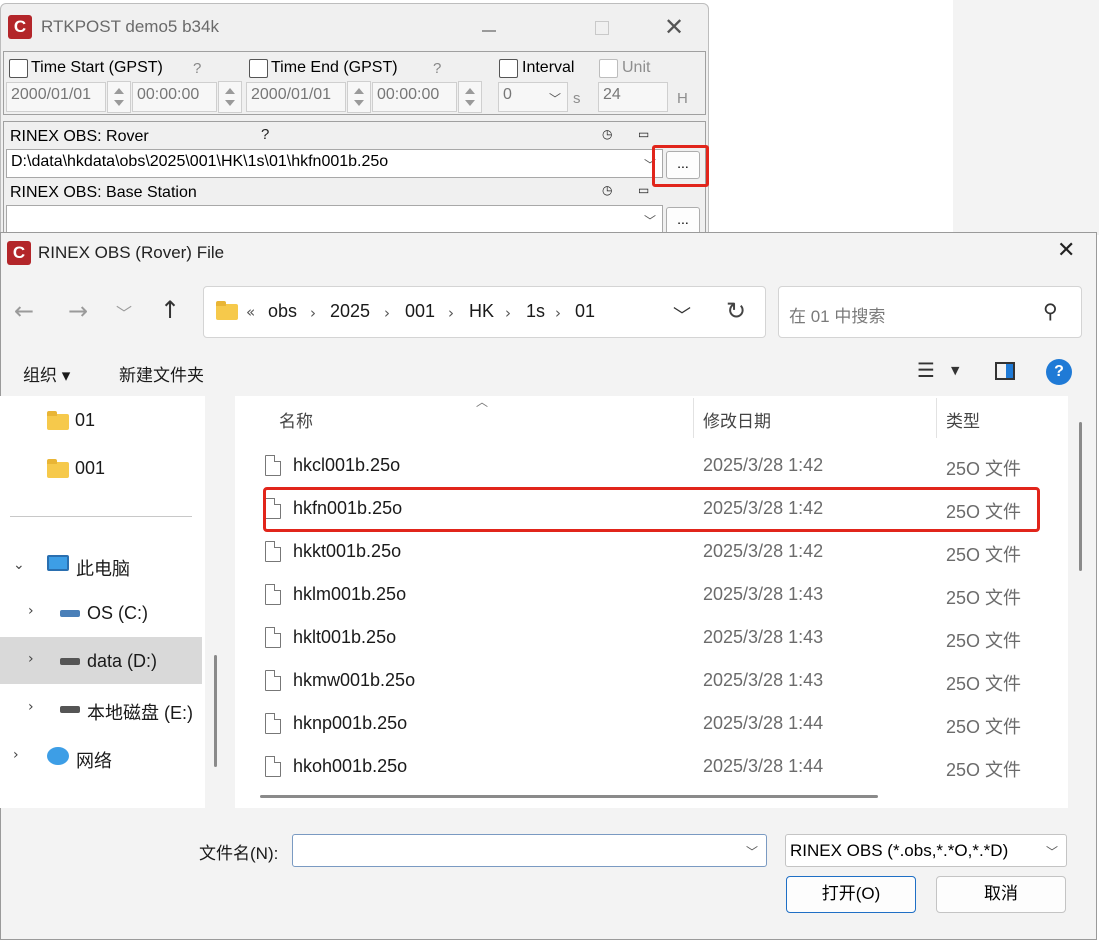  I want to click on unit-checkbox, so click(608, 68).